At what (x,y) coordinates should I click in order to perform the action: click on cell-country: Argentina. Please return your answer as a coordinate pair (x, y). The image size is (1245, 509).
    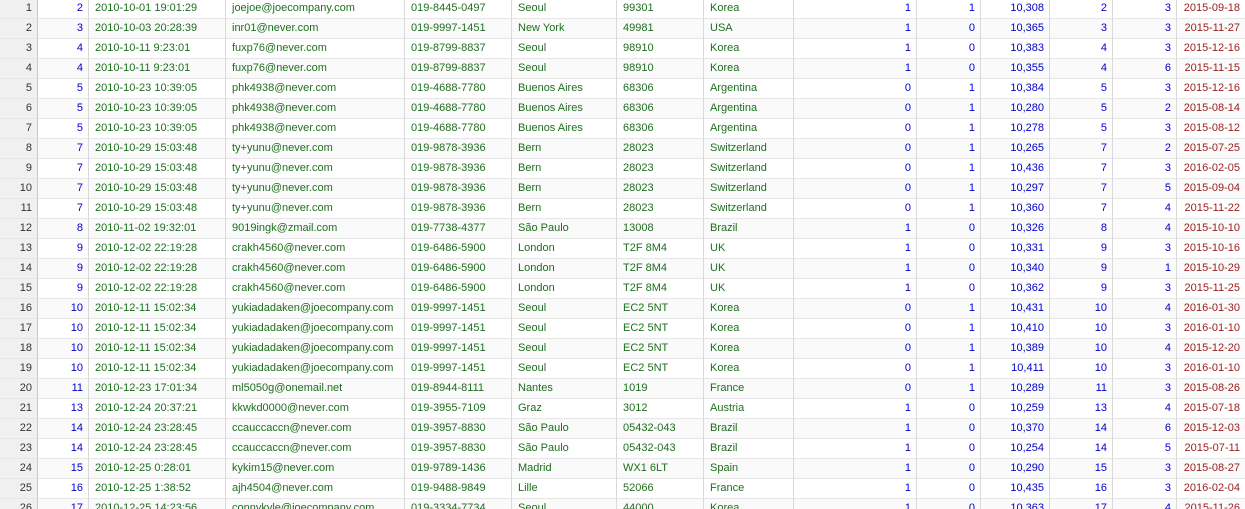
    Looking at the image, I should click on (749, 109).